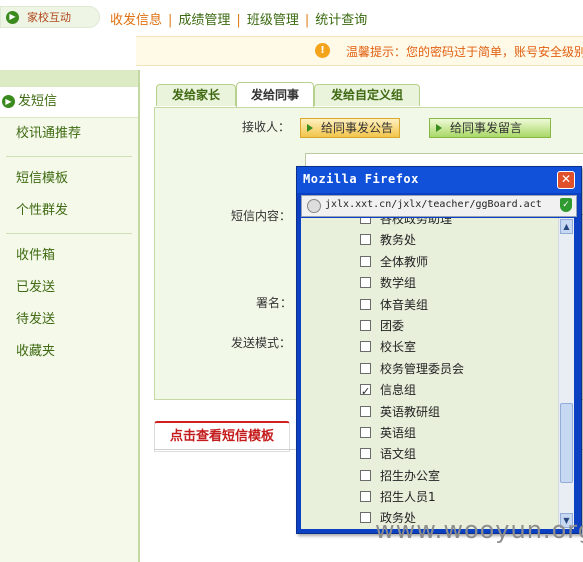 The image size is (583, 562). Describe the element at coordinates (430, 454) in the screenshot. I see `group-list-item: 语文组` at that location.